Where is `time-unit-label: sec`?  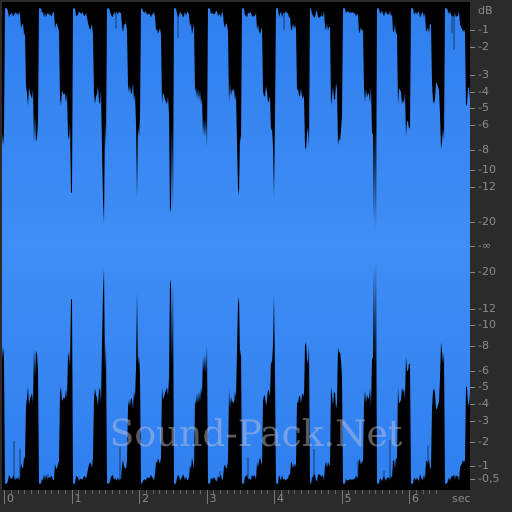 time-unit-label: sec is located at coordinates (461, 498).